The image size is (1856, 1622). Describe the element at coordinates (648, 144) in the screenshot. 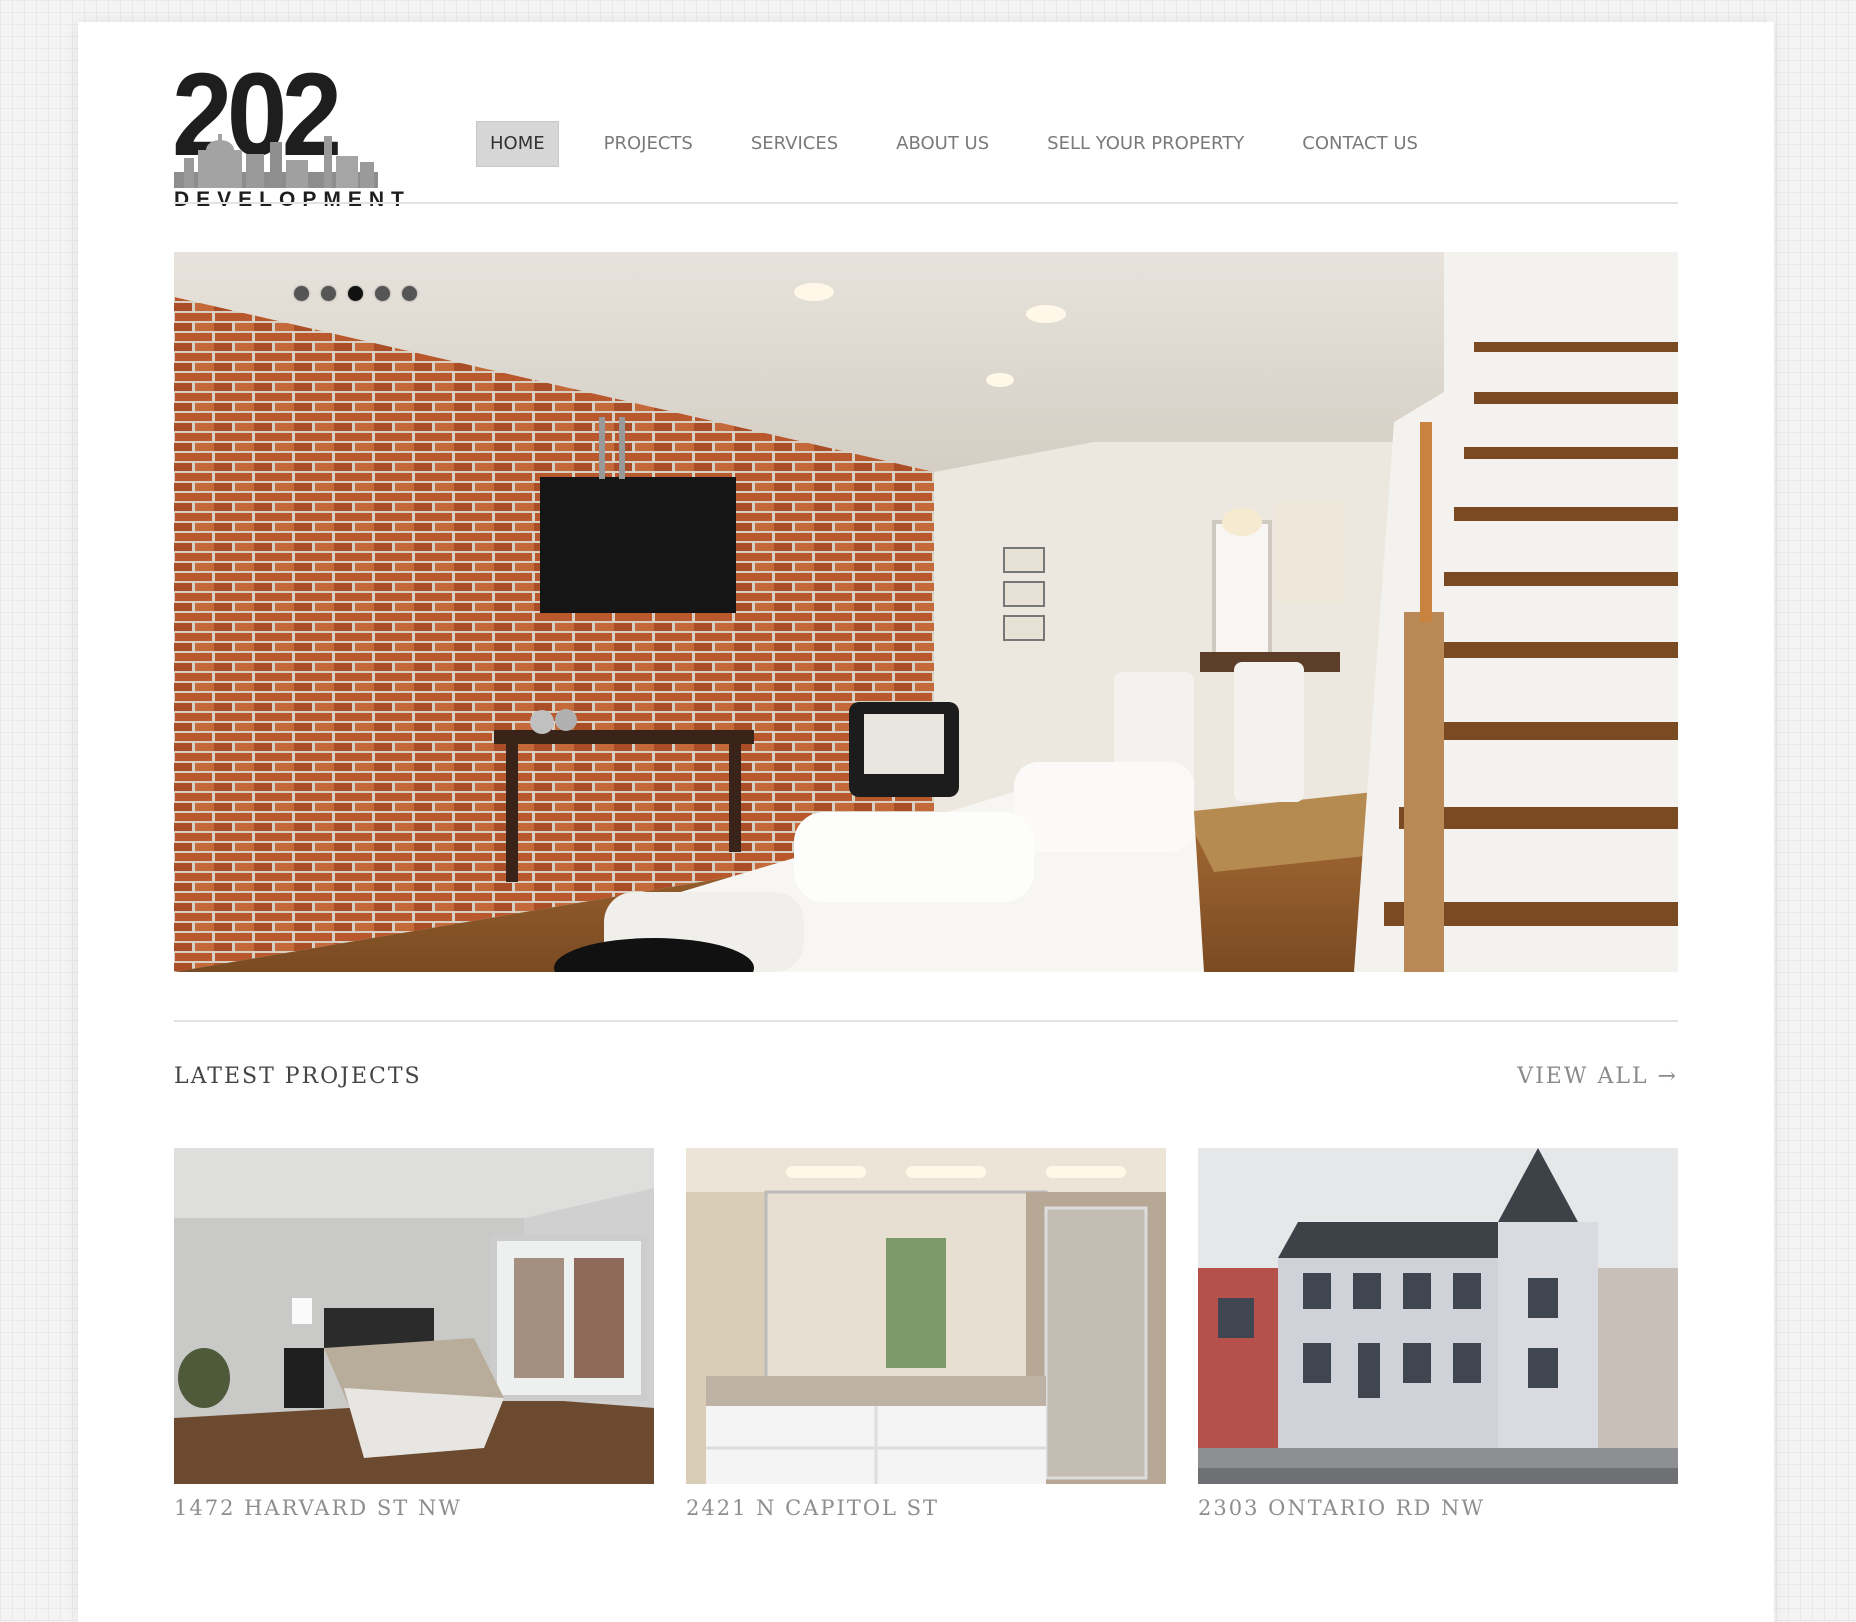

I see `nav-projects: PROJECTS` at that location.